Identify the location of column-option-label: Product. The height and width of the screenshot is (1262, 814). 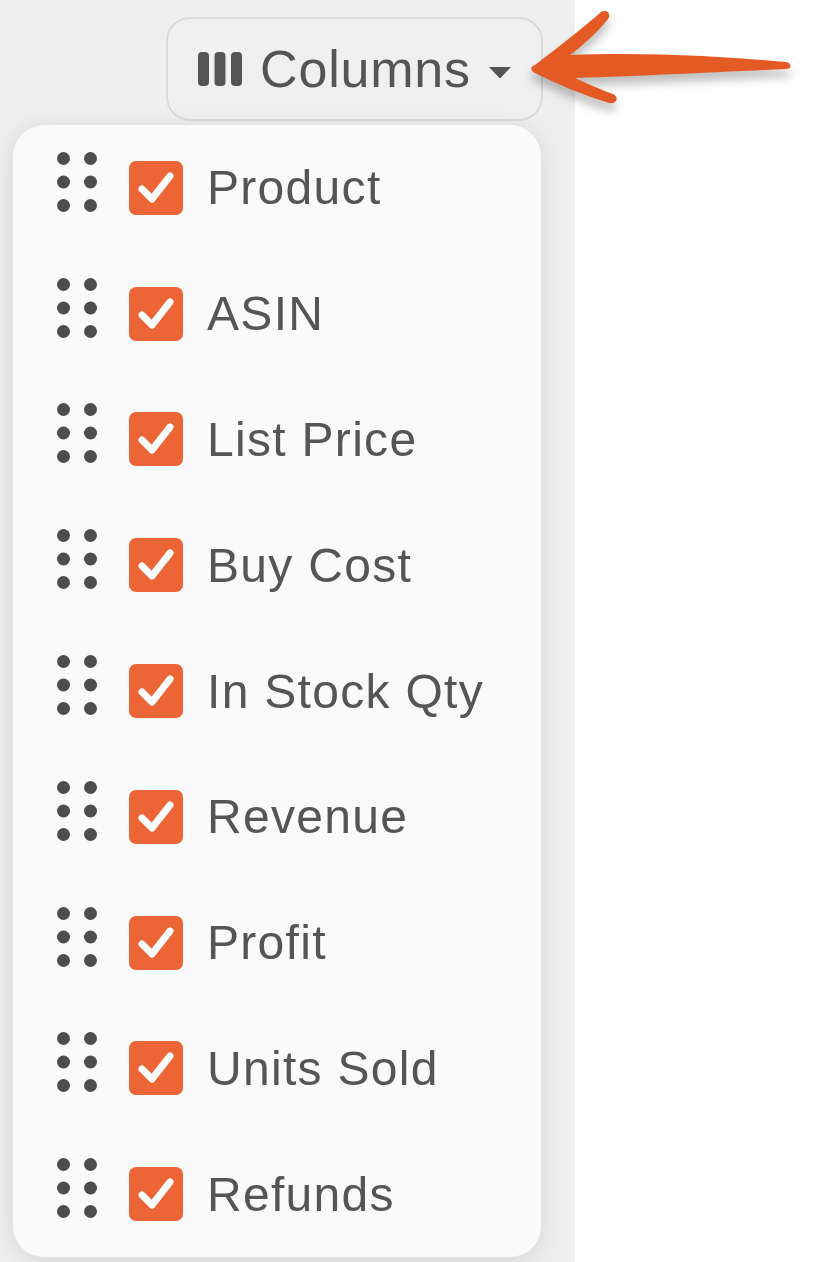
(294, 188).